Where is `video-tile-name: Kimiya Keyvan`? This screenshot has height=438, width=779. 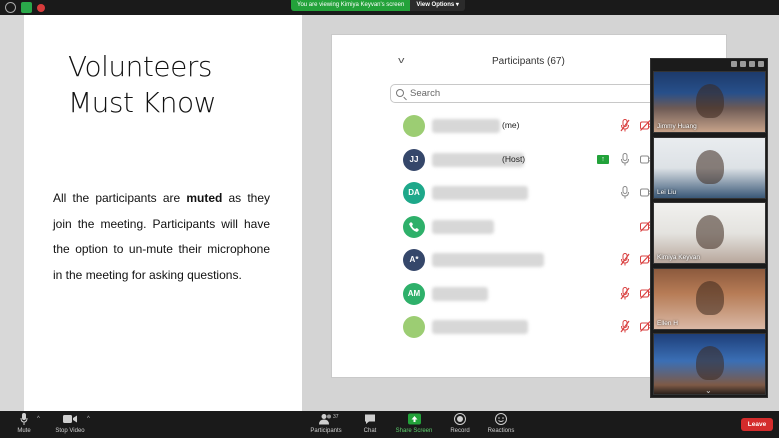 video-tile-name: Kimiya Keyvan is located at coordinates (678, 257).